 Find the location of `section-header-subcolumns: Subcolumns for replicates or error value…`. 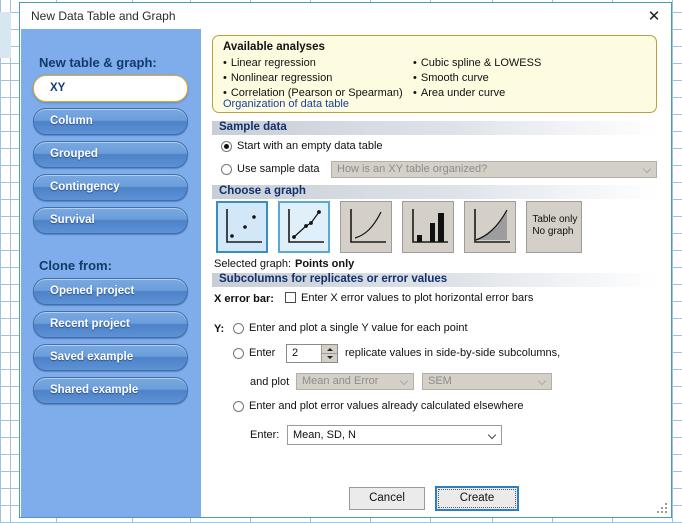

section-header-subcolumns: Subcolumns for replicates or error value… is located at coordinates (434, 280).